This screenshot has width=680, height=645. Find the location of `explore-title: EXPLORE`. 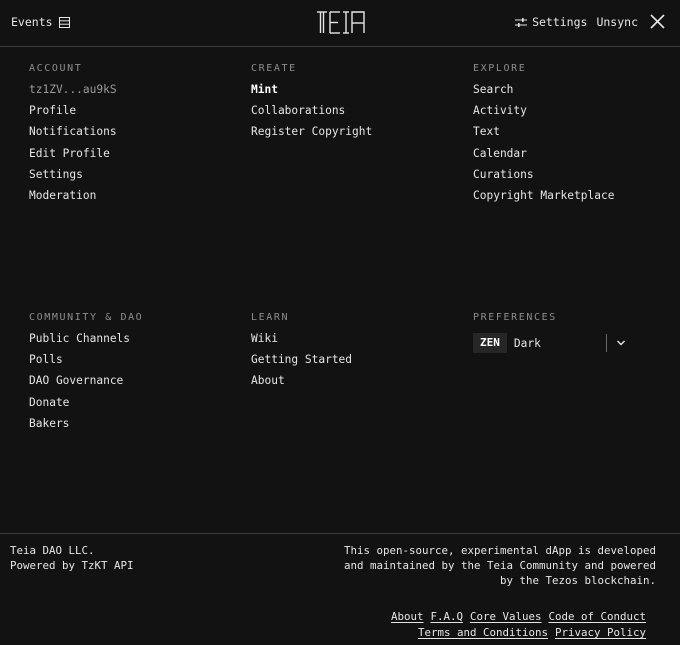

explore-title: EXPLORE is located at coordinates (500, 68).